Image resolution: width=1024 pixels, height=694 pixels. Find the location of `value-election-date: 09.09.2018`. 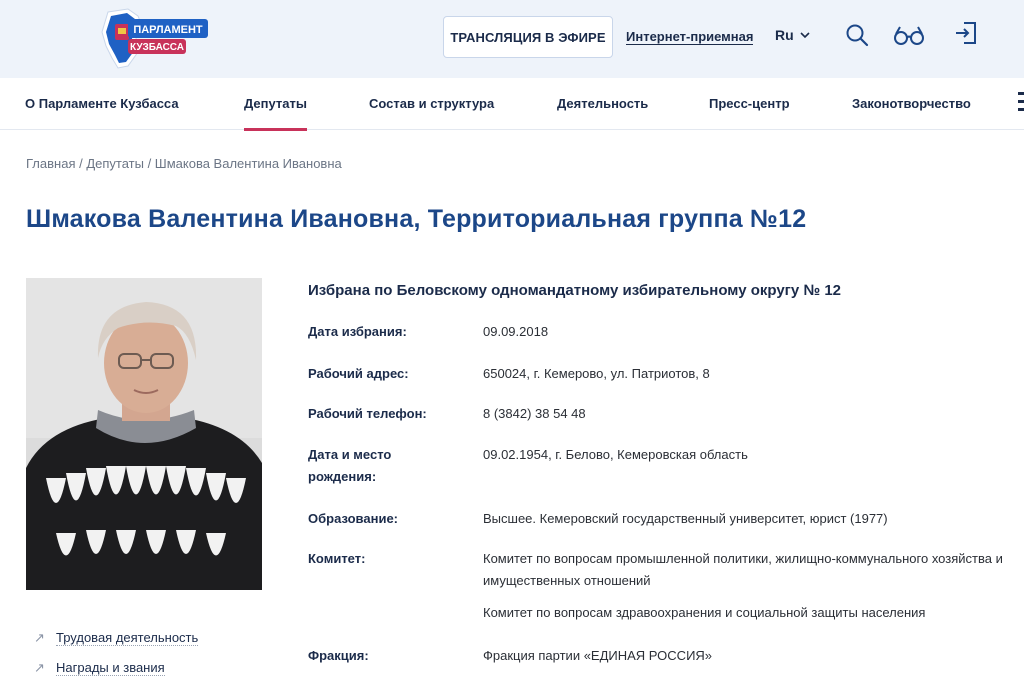

value-election-date: 09.09.2018 is located at coordinates (516, 331).